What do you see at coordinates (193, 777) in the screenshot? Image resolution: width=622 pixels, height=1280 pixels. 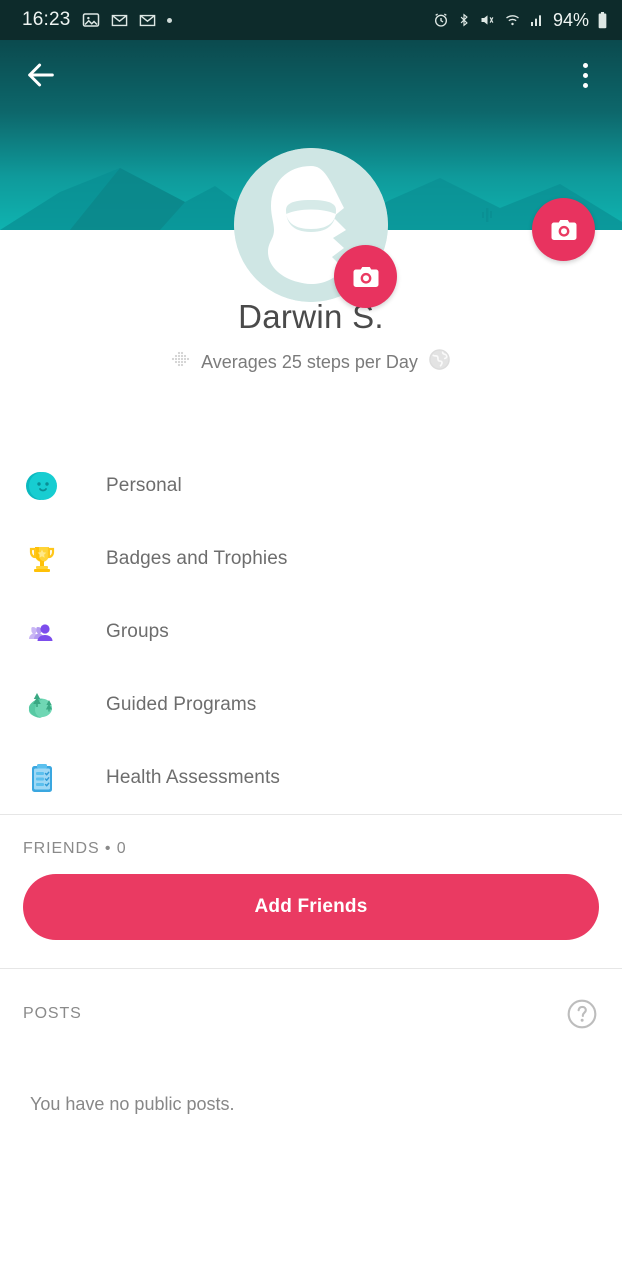 I see `menu-item-label: Health Assessments` at bounding box center [193, 777].